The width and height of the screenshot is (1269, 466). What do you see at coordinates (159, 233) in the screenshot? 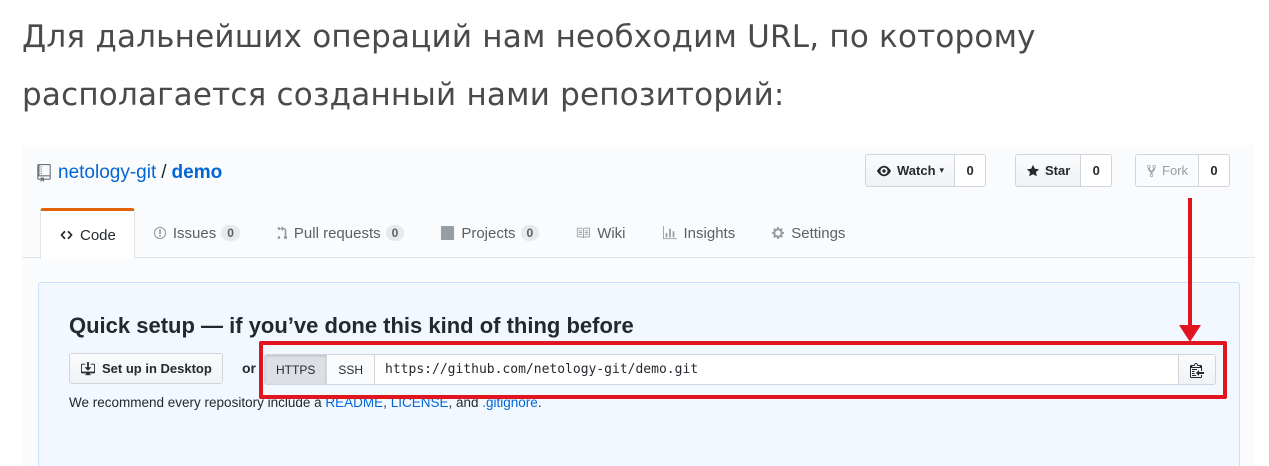
I see `issue-icon` at bounding box center [159, 233].